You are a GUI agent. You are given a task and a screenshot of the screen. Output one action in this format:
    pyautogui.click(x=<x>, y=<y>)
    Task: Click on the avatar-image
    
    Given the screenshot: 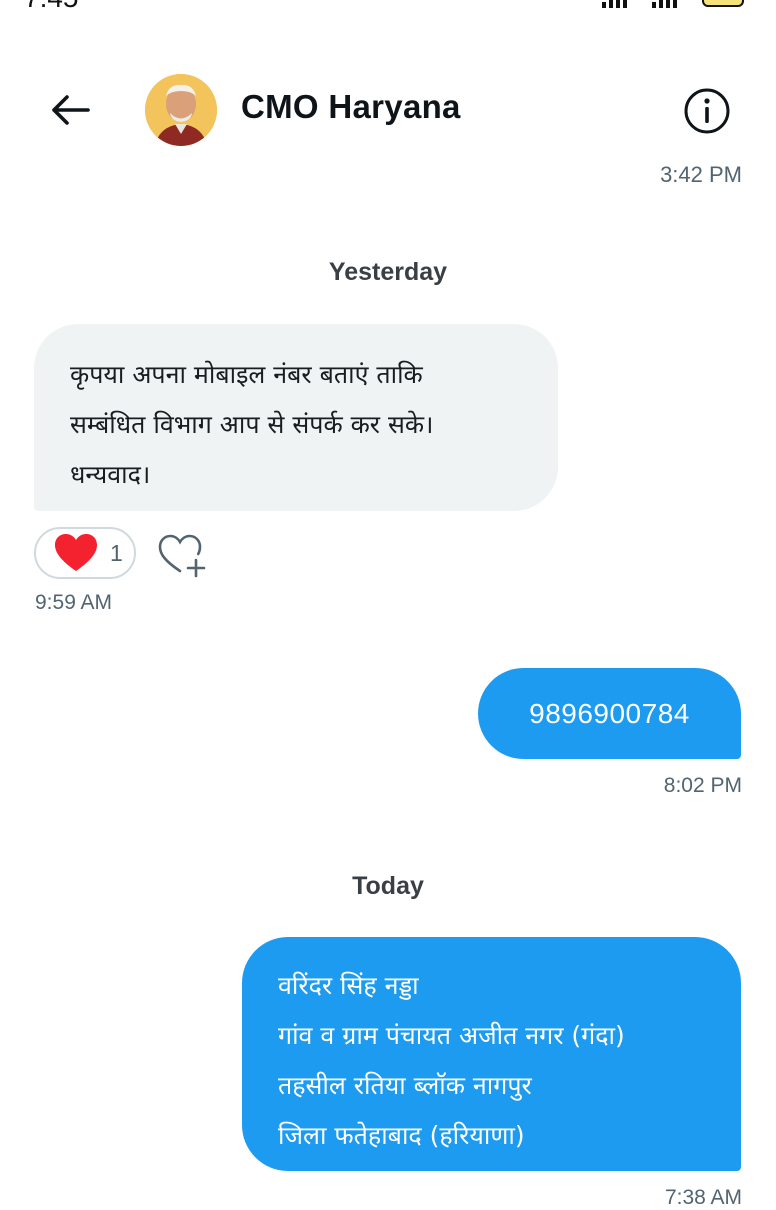 What is the action you would take?
    pyautogui.click(x=181, y=110)
    